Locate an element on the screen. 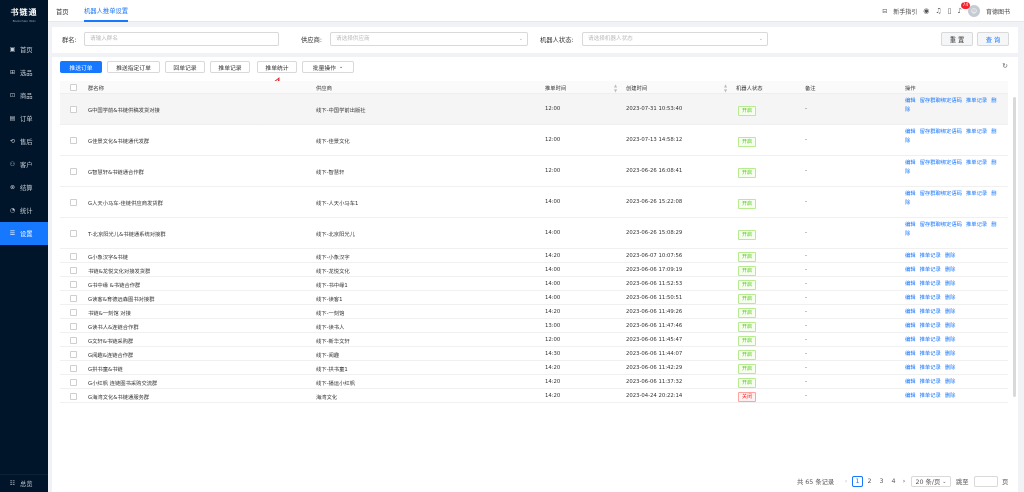 This screenshot has width=1024, height=492. jump-input is located at coordinates (986, 481).